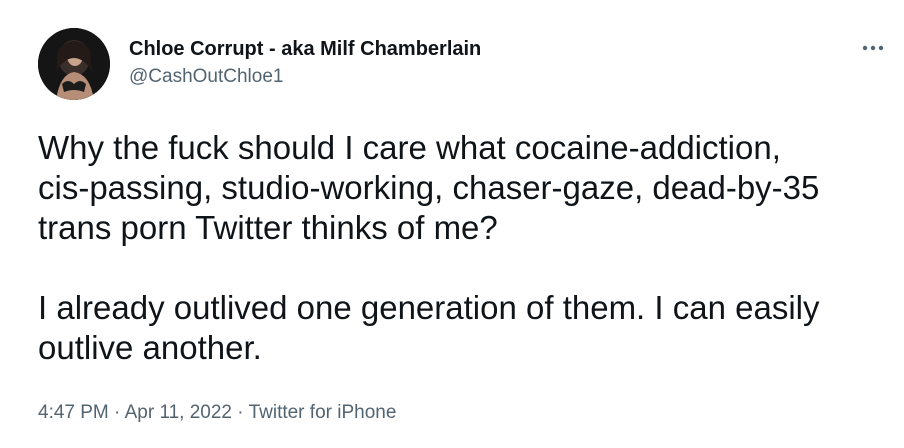  Describe the element at coordinates (323, 412) in the screenshot. I see `tweet-source: Twitter for iPhone` at that location.